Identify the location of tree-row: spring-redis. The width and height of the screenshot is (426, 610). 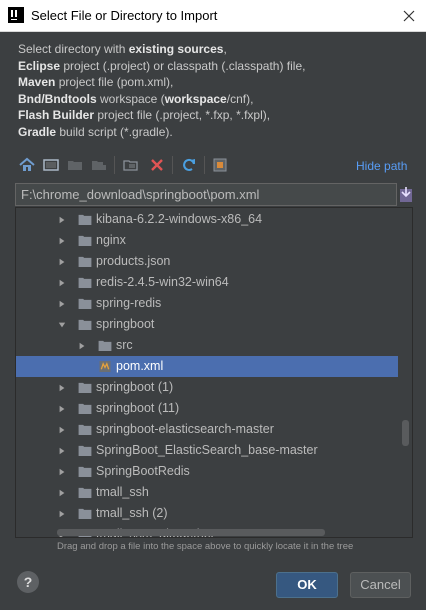
(207, 303).